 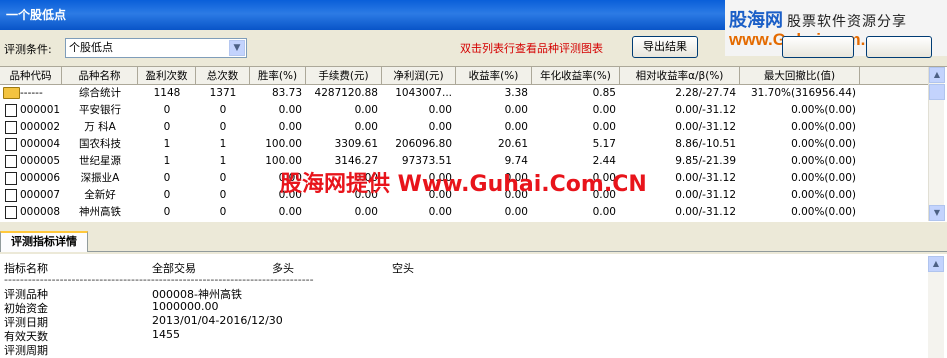 What do you see at coordinates (604, 93) in the screenshot?
I see `cell-annual: 0.85` at bounding box center [604, 93].